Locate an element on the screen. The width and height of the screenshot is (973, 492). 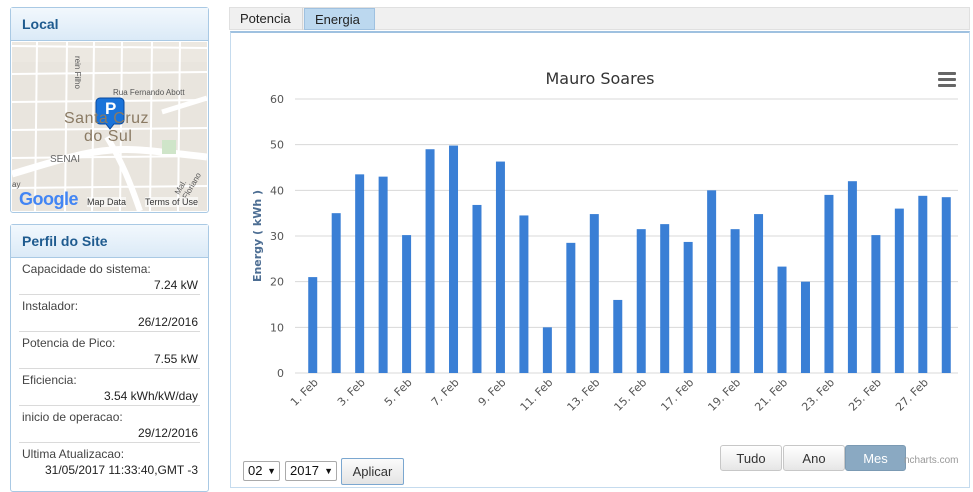
x-tick-label: 3. Feb is located at coordinates (351, 392).